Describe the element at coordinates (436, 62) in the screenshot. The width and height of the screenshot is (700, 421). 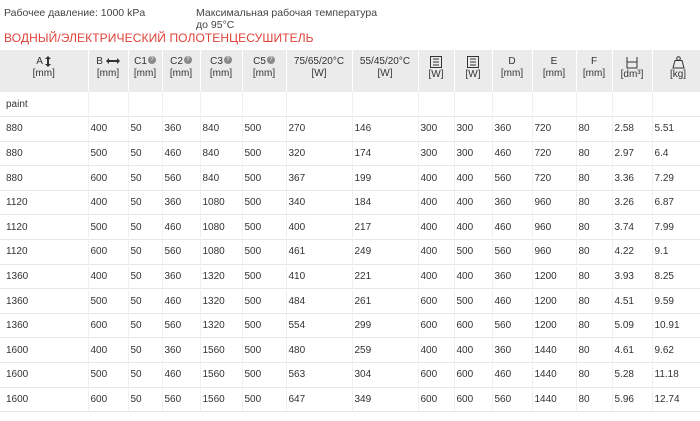
I see `heating-element-icon` at that location.